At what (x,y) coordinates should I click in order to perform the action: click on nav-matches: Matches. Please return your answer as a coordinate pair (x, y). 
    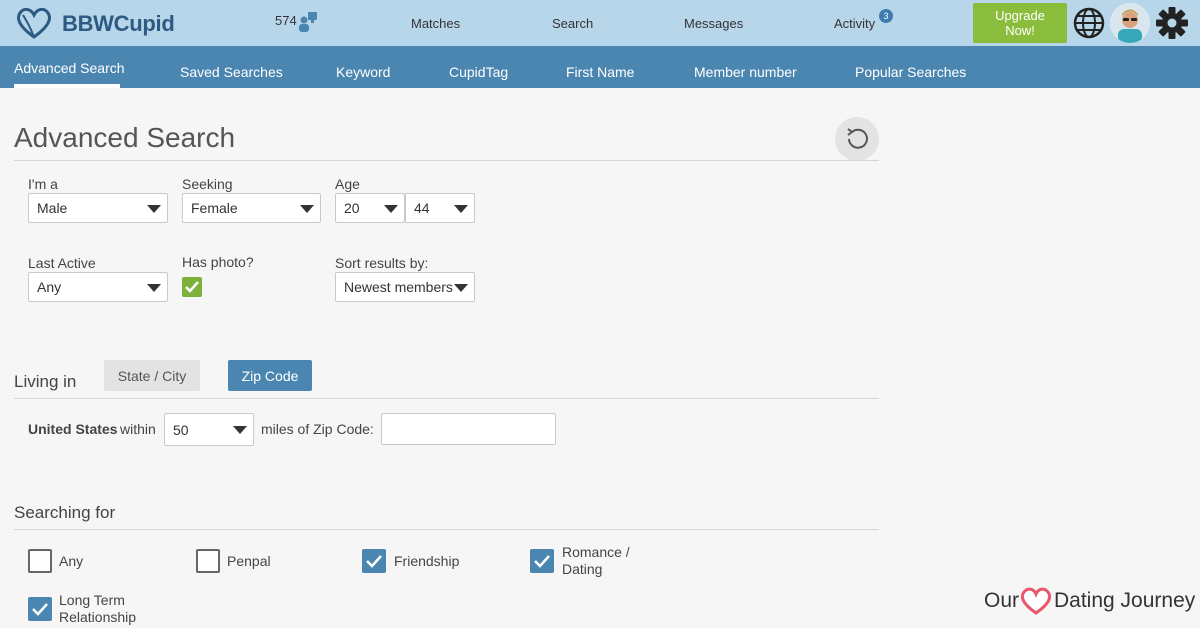
    Looking at the image, I should click on (435, 23).